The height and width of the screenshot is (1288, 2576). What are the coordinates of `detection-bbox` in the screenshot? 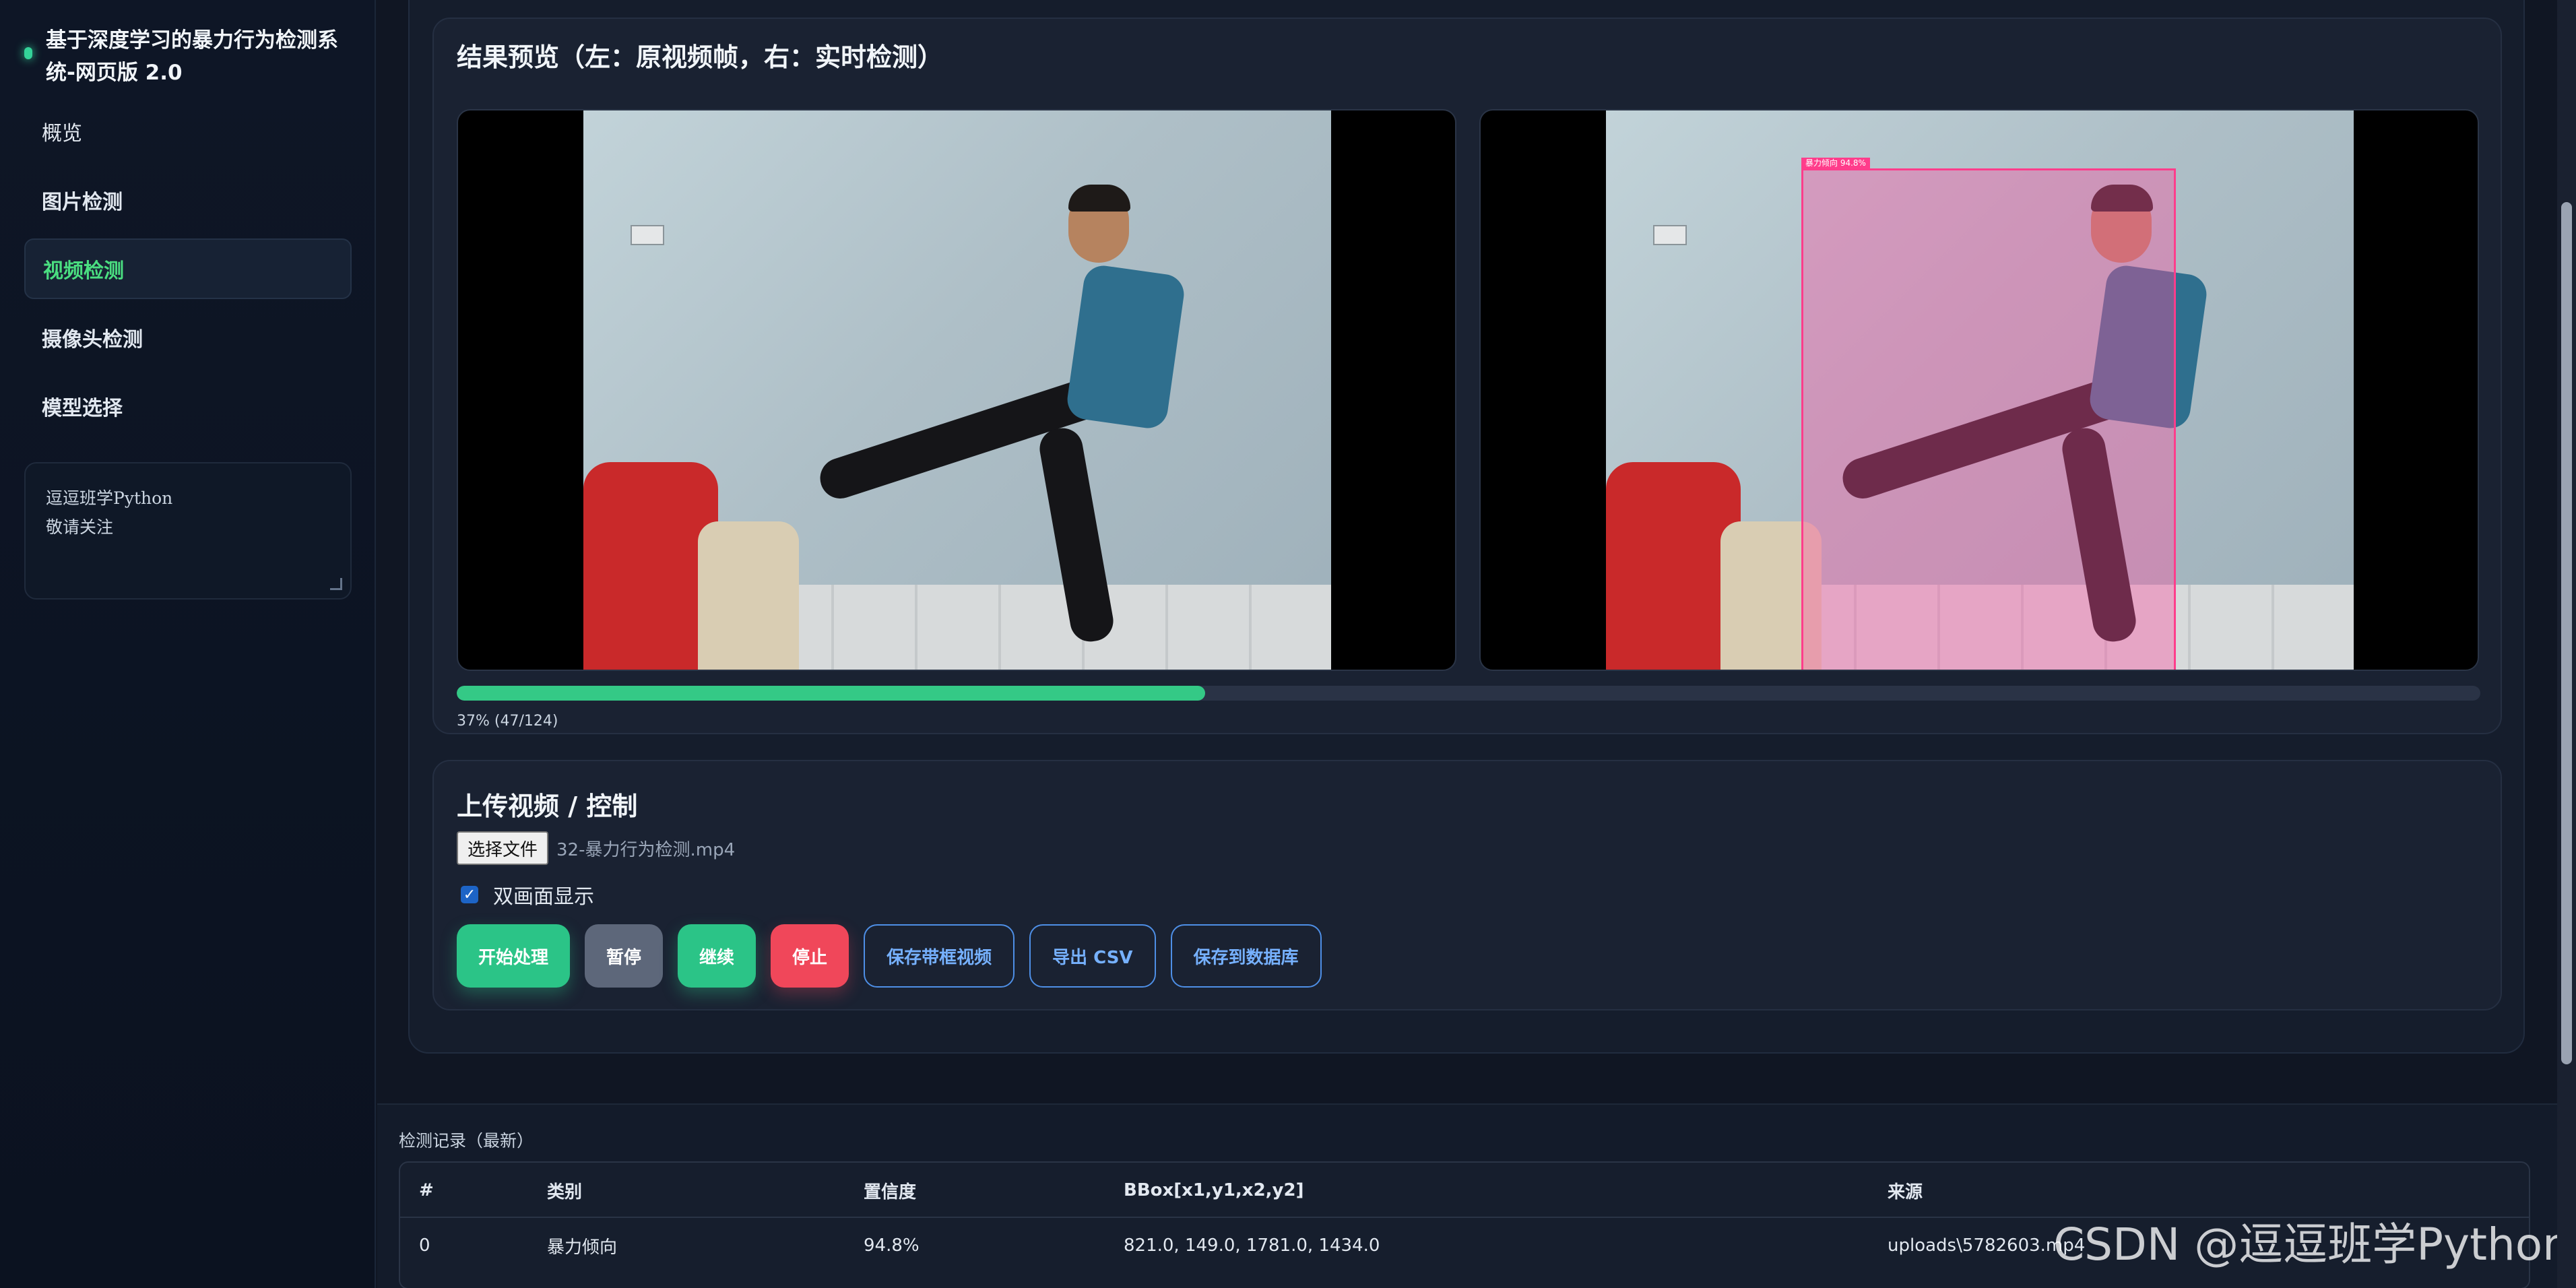 It's located at (1989, 419).